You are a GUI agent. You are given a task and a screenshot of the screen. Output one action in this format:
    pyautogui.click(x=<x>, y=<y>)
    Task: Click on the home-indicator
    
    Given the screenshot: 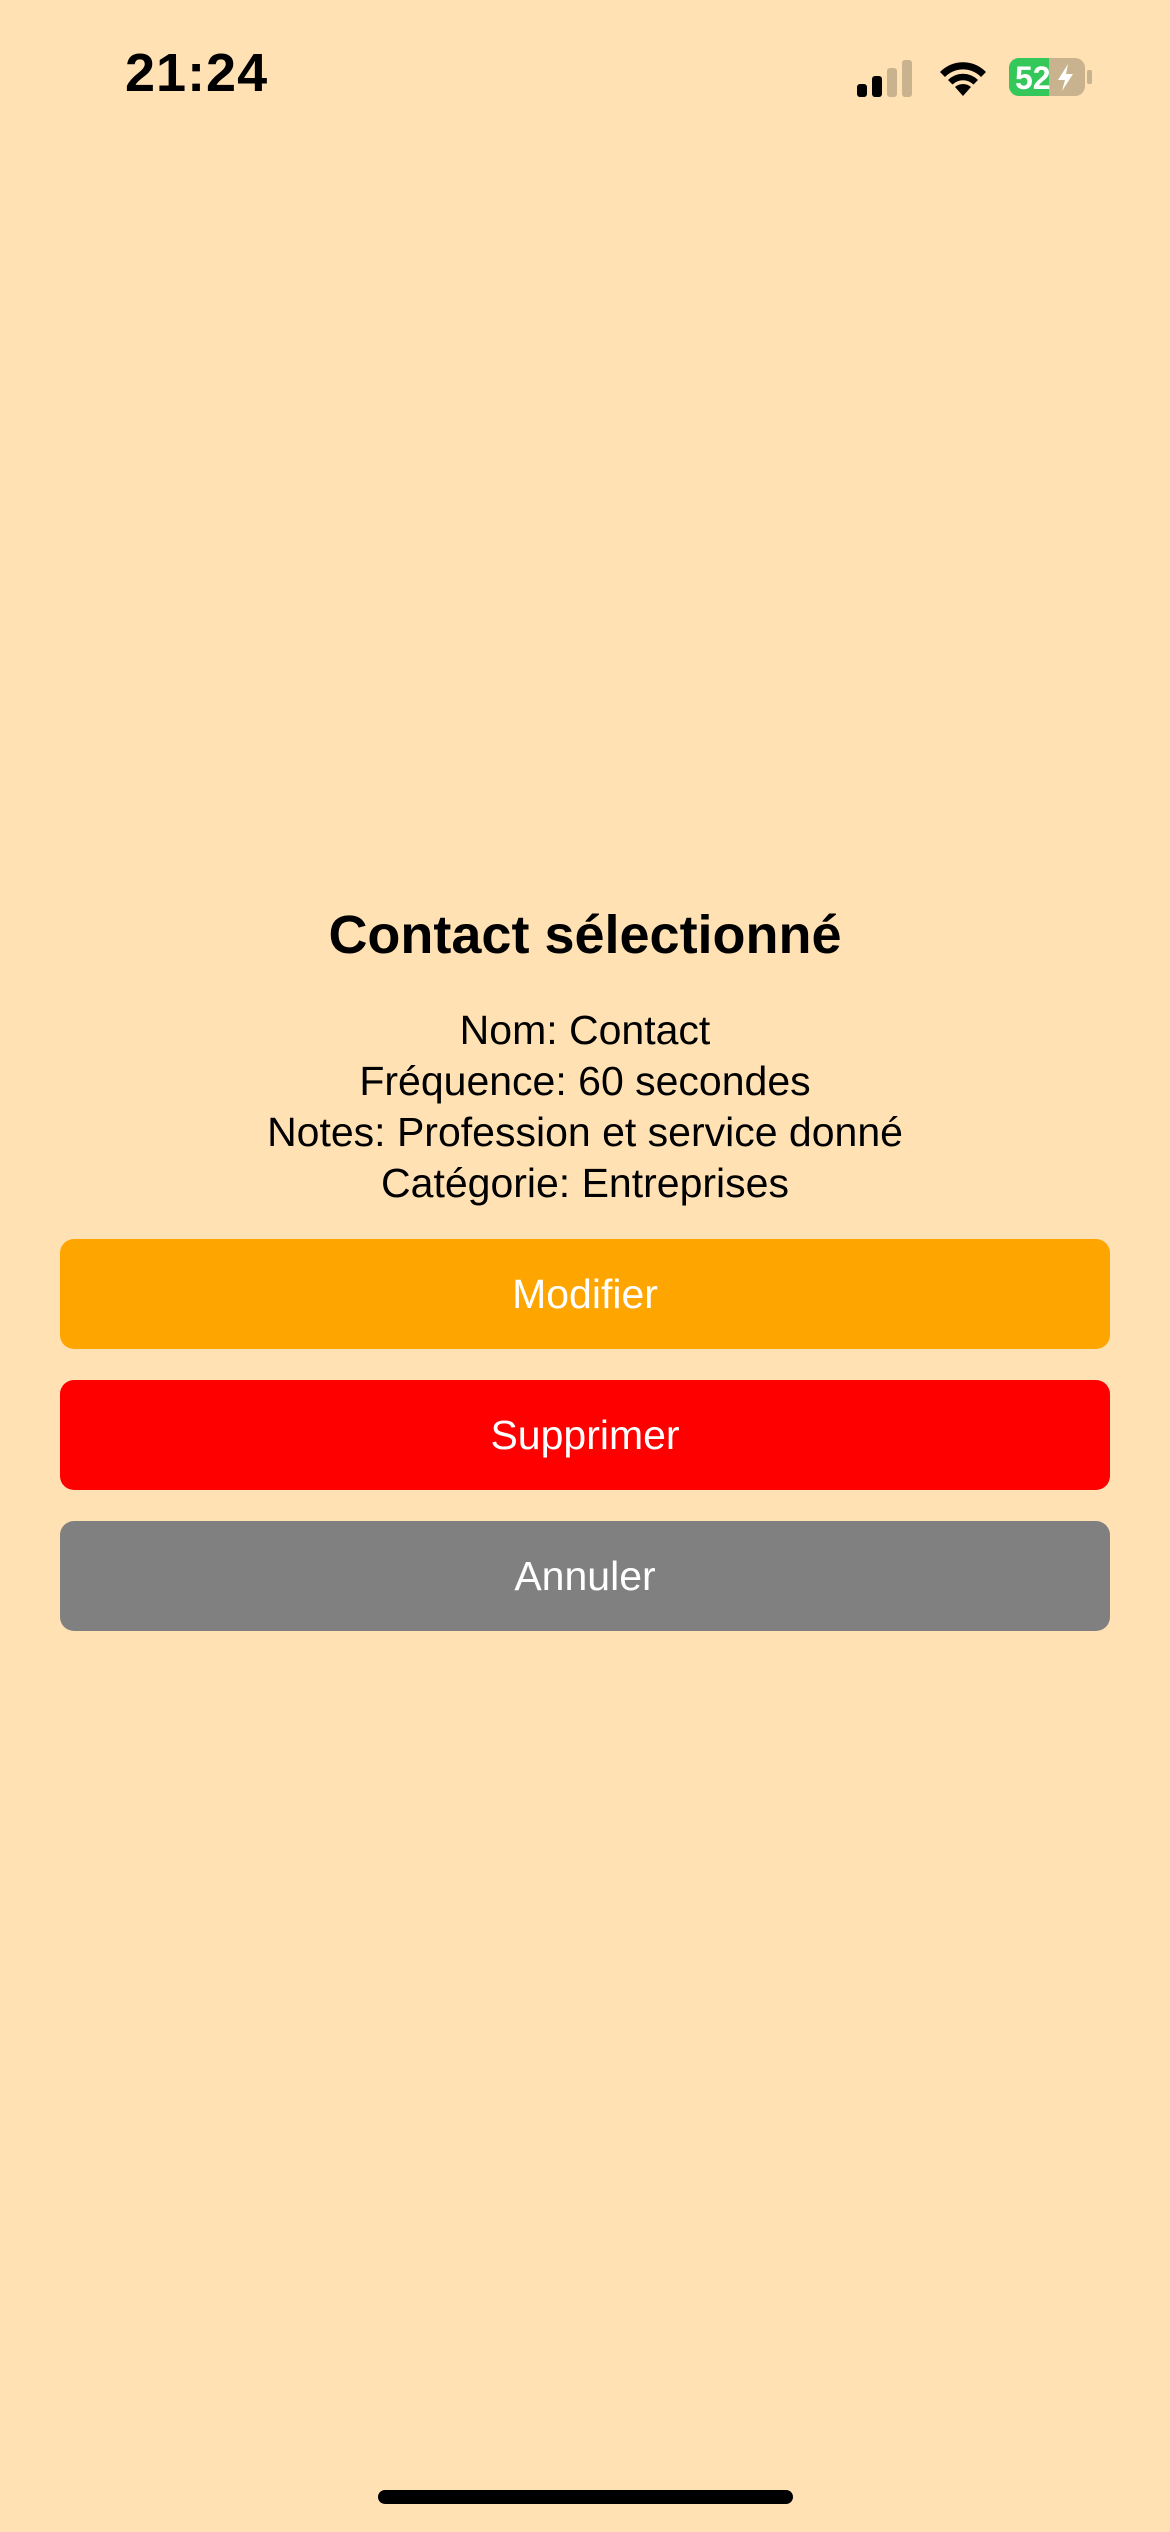 What is the action you would take?
    pyautogui.click(x=585, y=2497)
    